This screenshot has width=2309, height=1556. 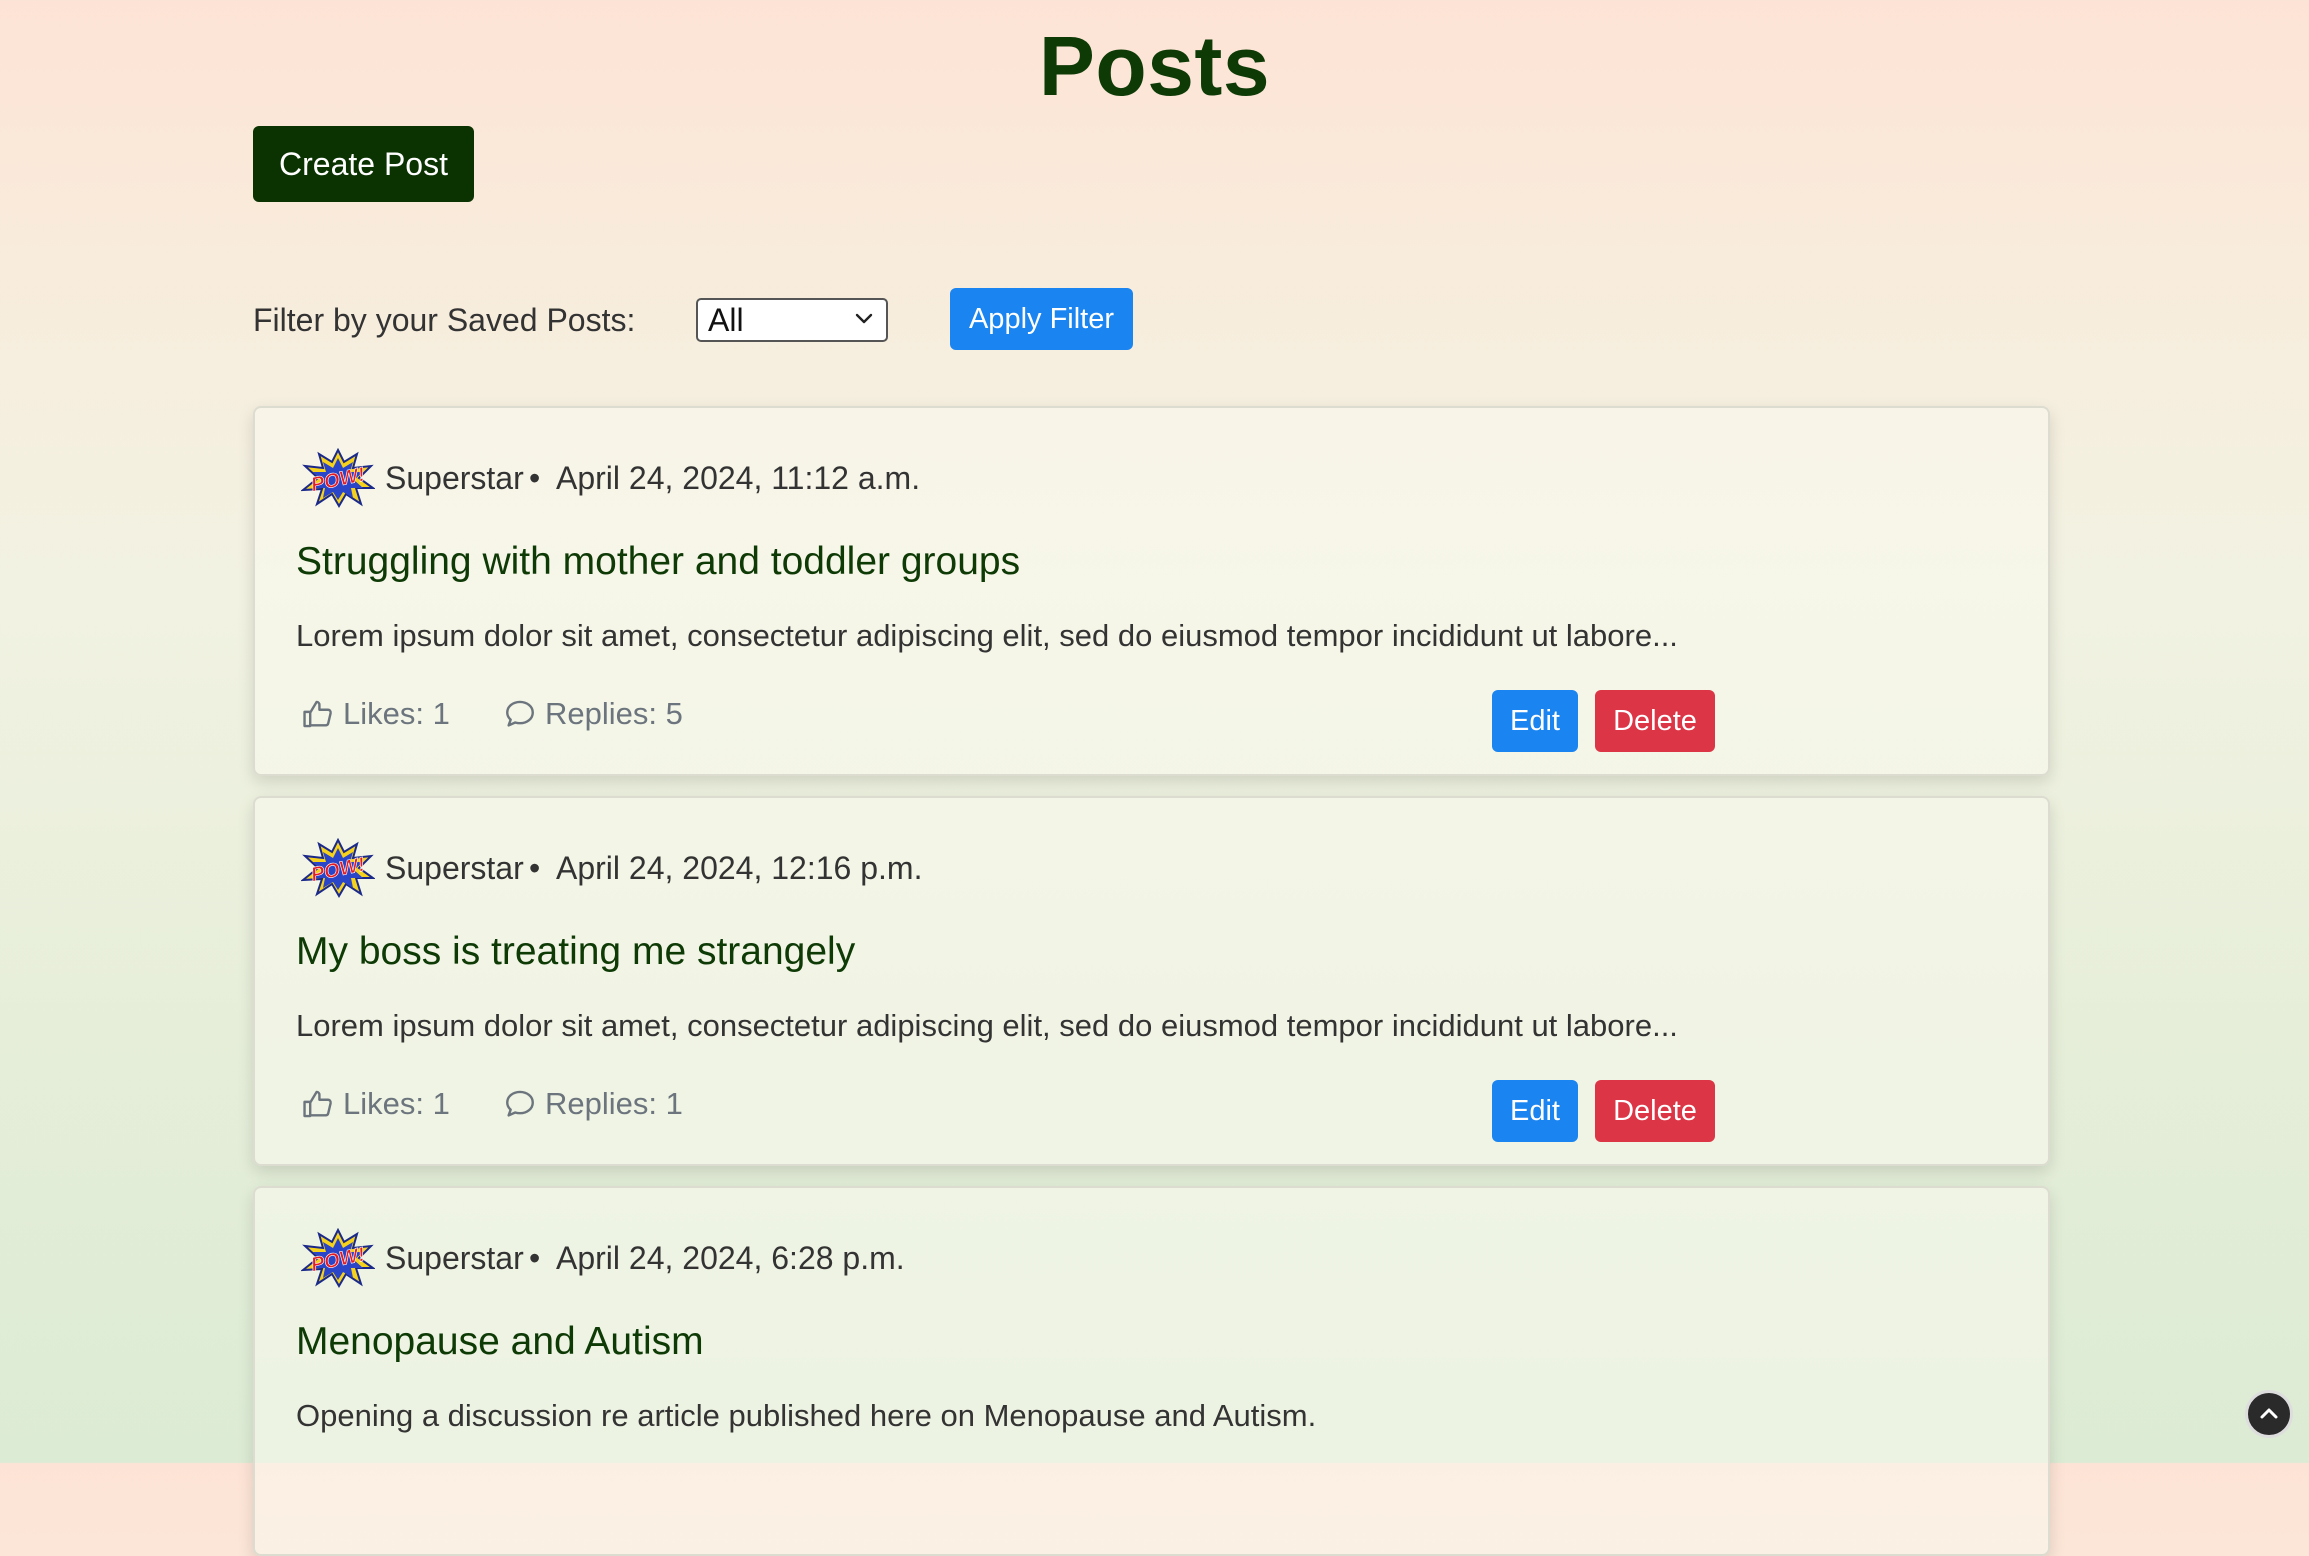 What do you see at coordinates (738, 478) in the screenshot?
I see `post-date: April 24, 2024, 11:12 a.m.` at bounding box center [738, 478].